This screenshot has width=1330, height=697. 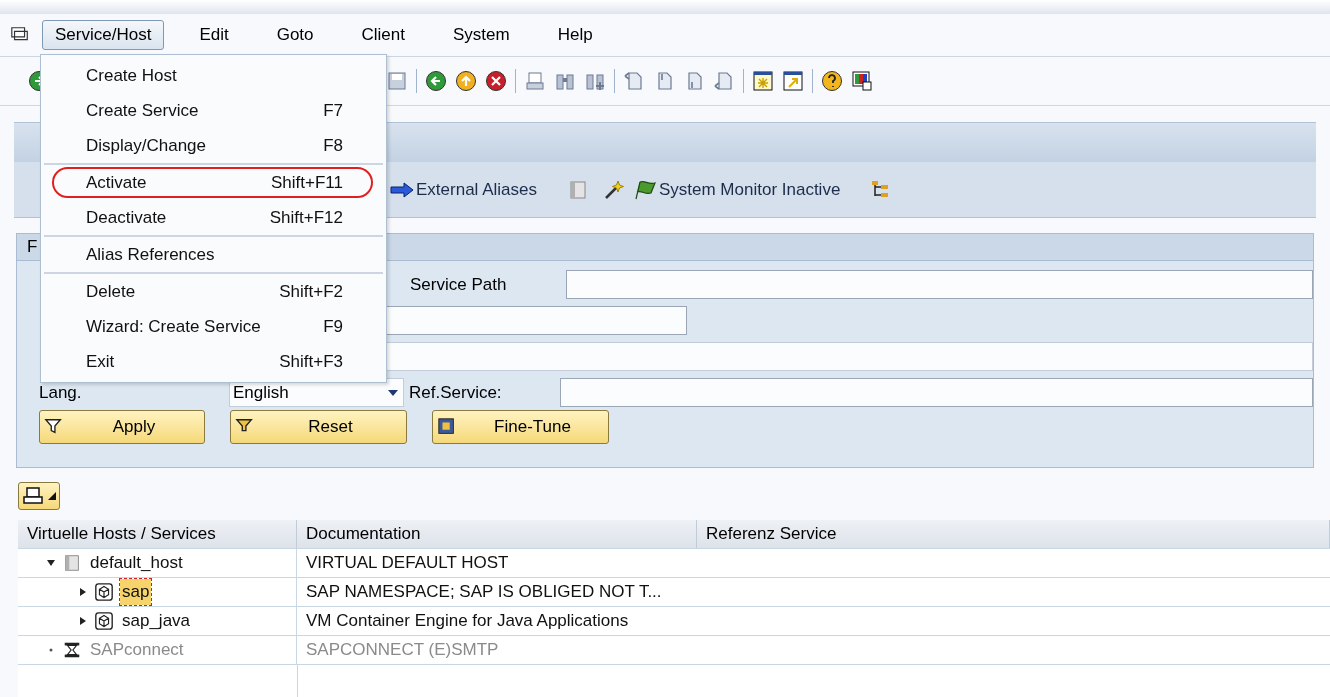 I want to click on collapse-arrow-icon, so click(x=51, y=563).